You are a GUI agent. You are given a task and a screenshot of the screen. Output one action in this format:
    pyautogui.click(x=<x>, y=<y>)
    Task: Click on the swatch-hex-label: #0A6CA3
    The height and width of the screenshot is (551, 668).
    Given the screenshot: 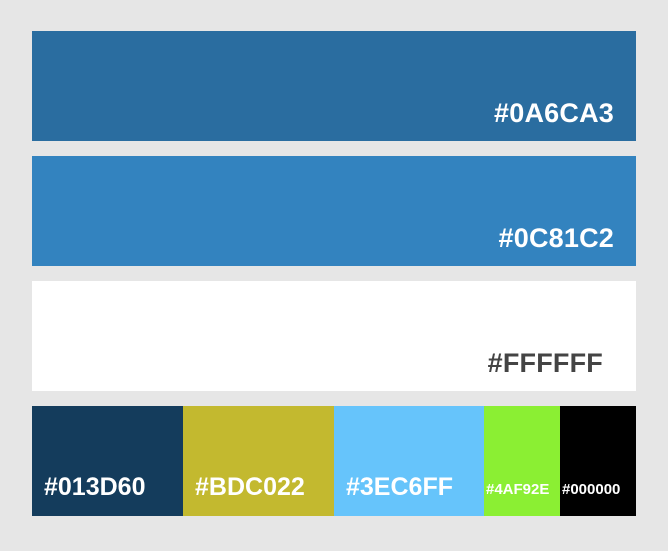 What is the action you would take?
    pyautogui.click(x=554, y=113)
    